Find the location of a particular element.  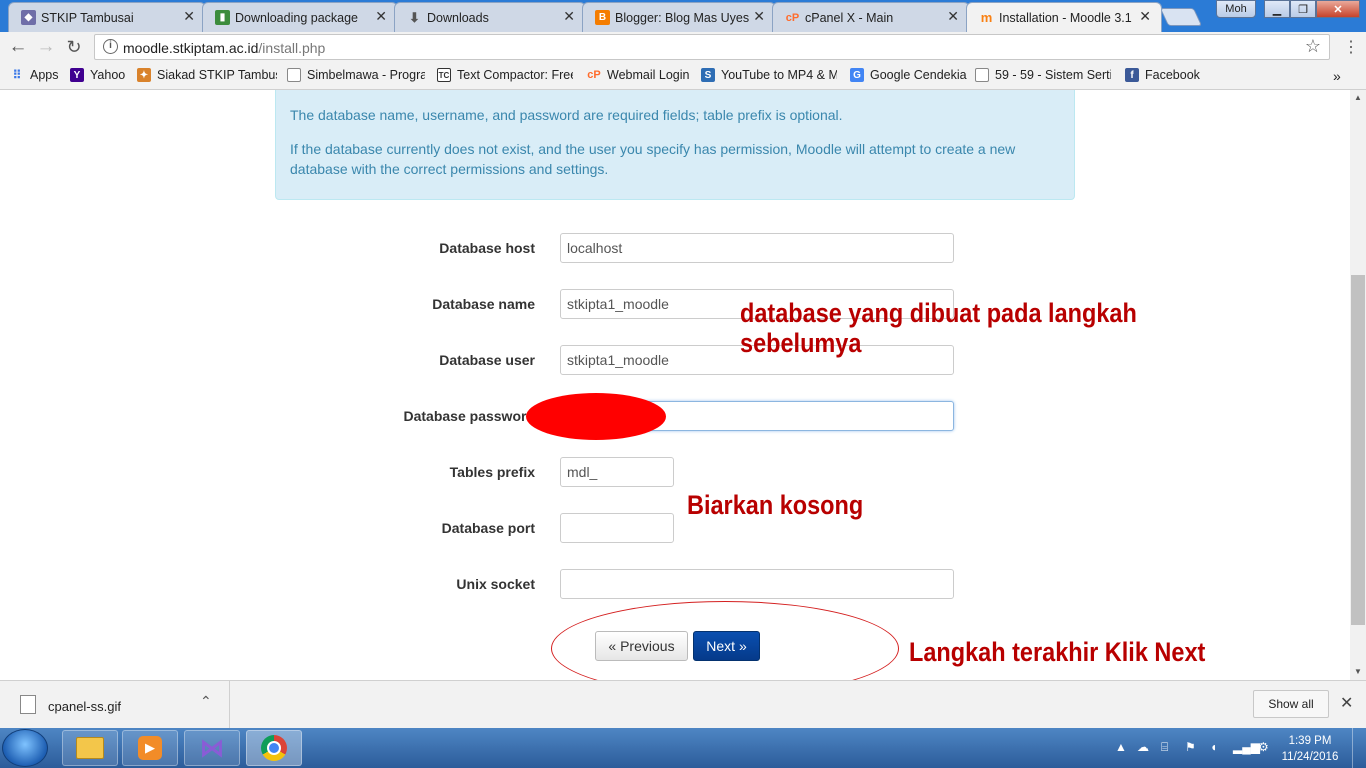

cloud-icon: ☁ is located at coordinates (1143, 747).